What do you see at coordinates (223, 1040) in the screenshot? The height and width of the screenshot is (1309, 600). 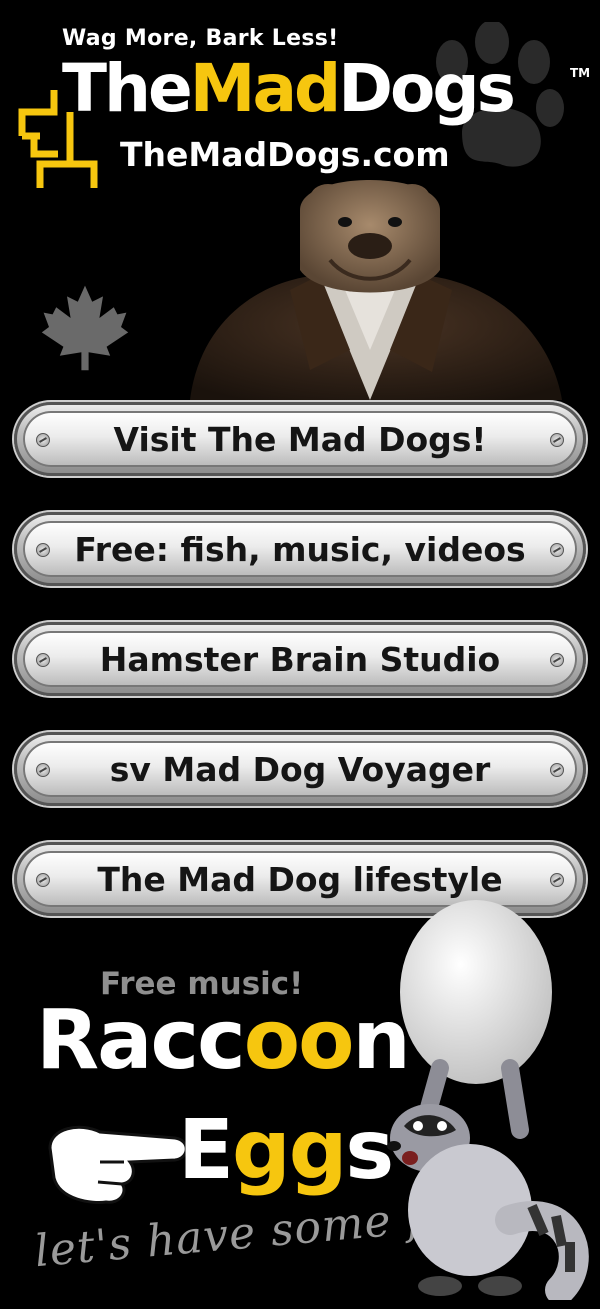 I see `promo-title-line1: Raccoon` at bounding box center [223, 1040].